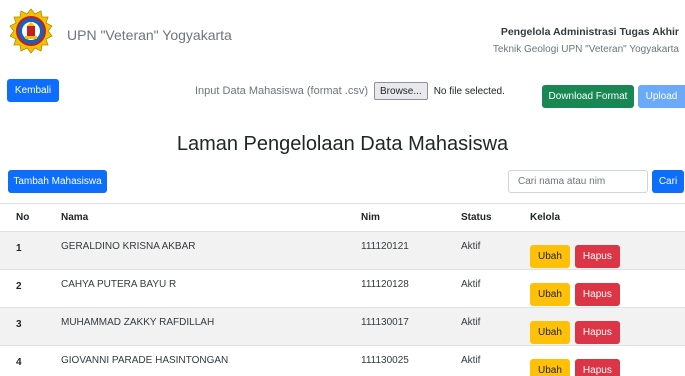 This screenshot has height=376, width=685. What do you see at coordinates (128, 246) in the screenshot?
I see `row-nama: GERALDINO KRISNA AKBAR` at bounding box center [128, 246].